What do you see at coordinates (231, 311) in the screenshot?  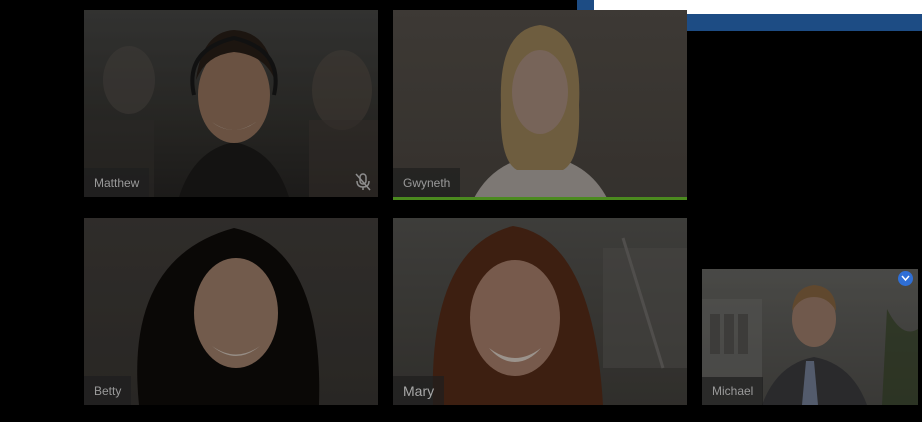 I see `video-tile-betty: Betty` at bounding box center [231, 311].